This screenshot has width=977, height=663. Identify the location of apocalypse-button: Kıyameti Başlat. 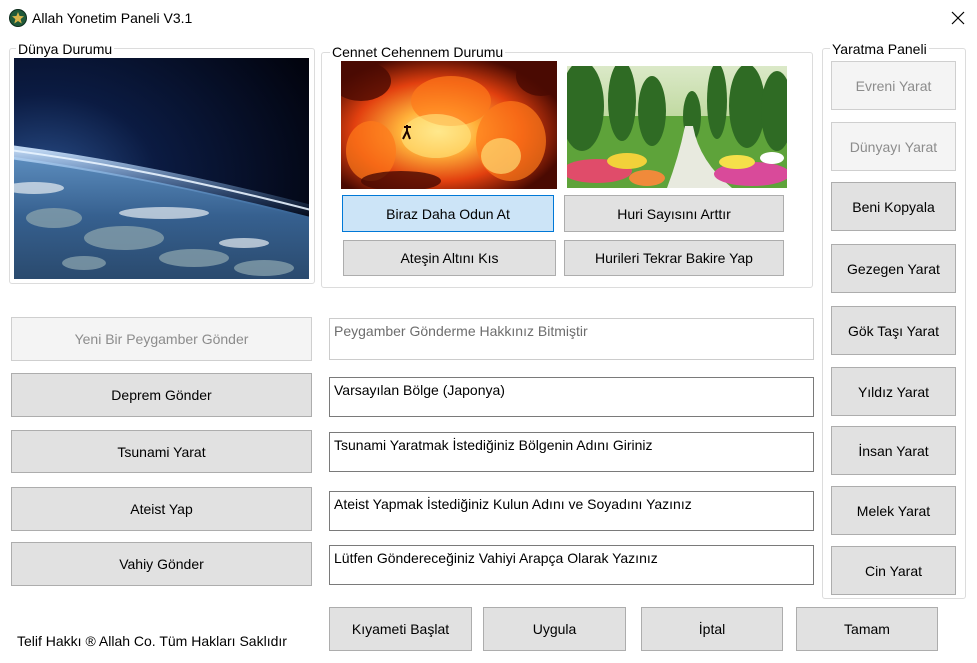
(400, 629).